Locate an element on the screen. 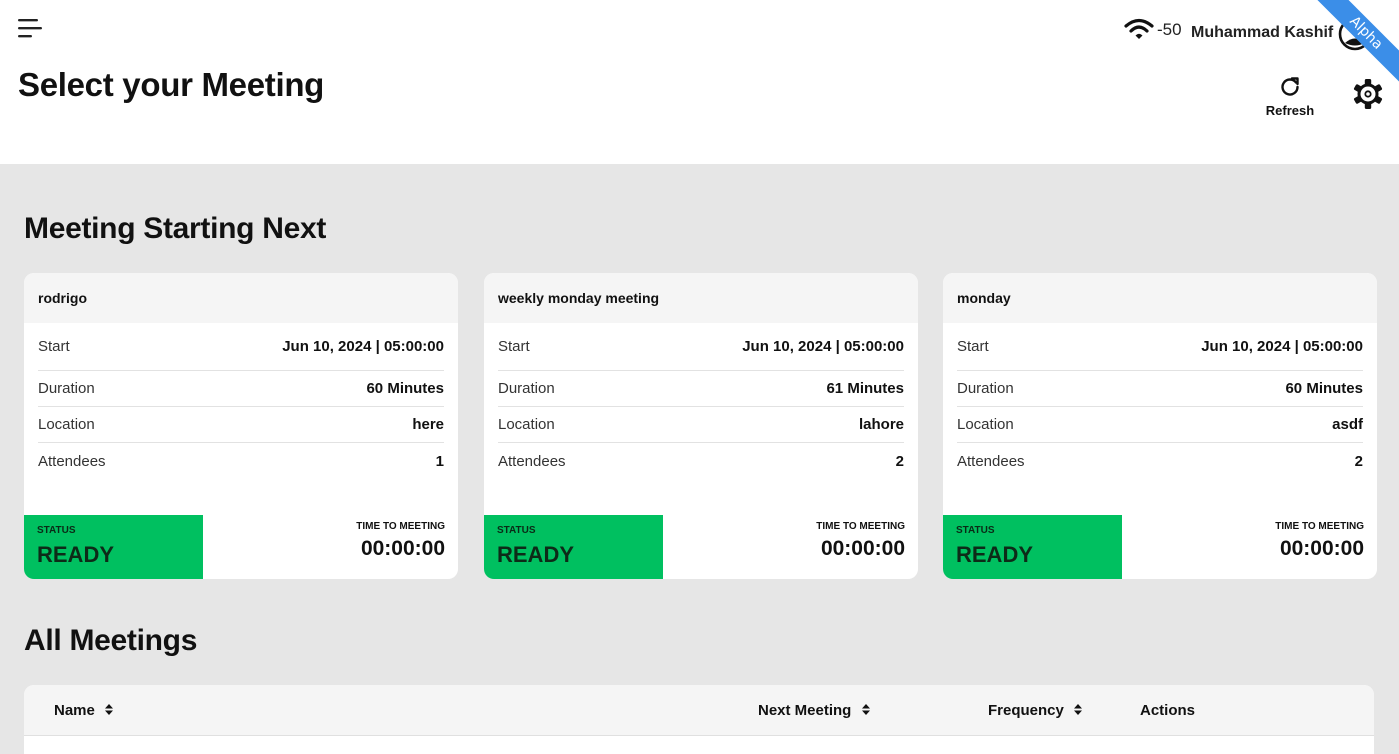  location-row: Location asdf is located at coordinates (1160, 425).